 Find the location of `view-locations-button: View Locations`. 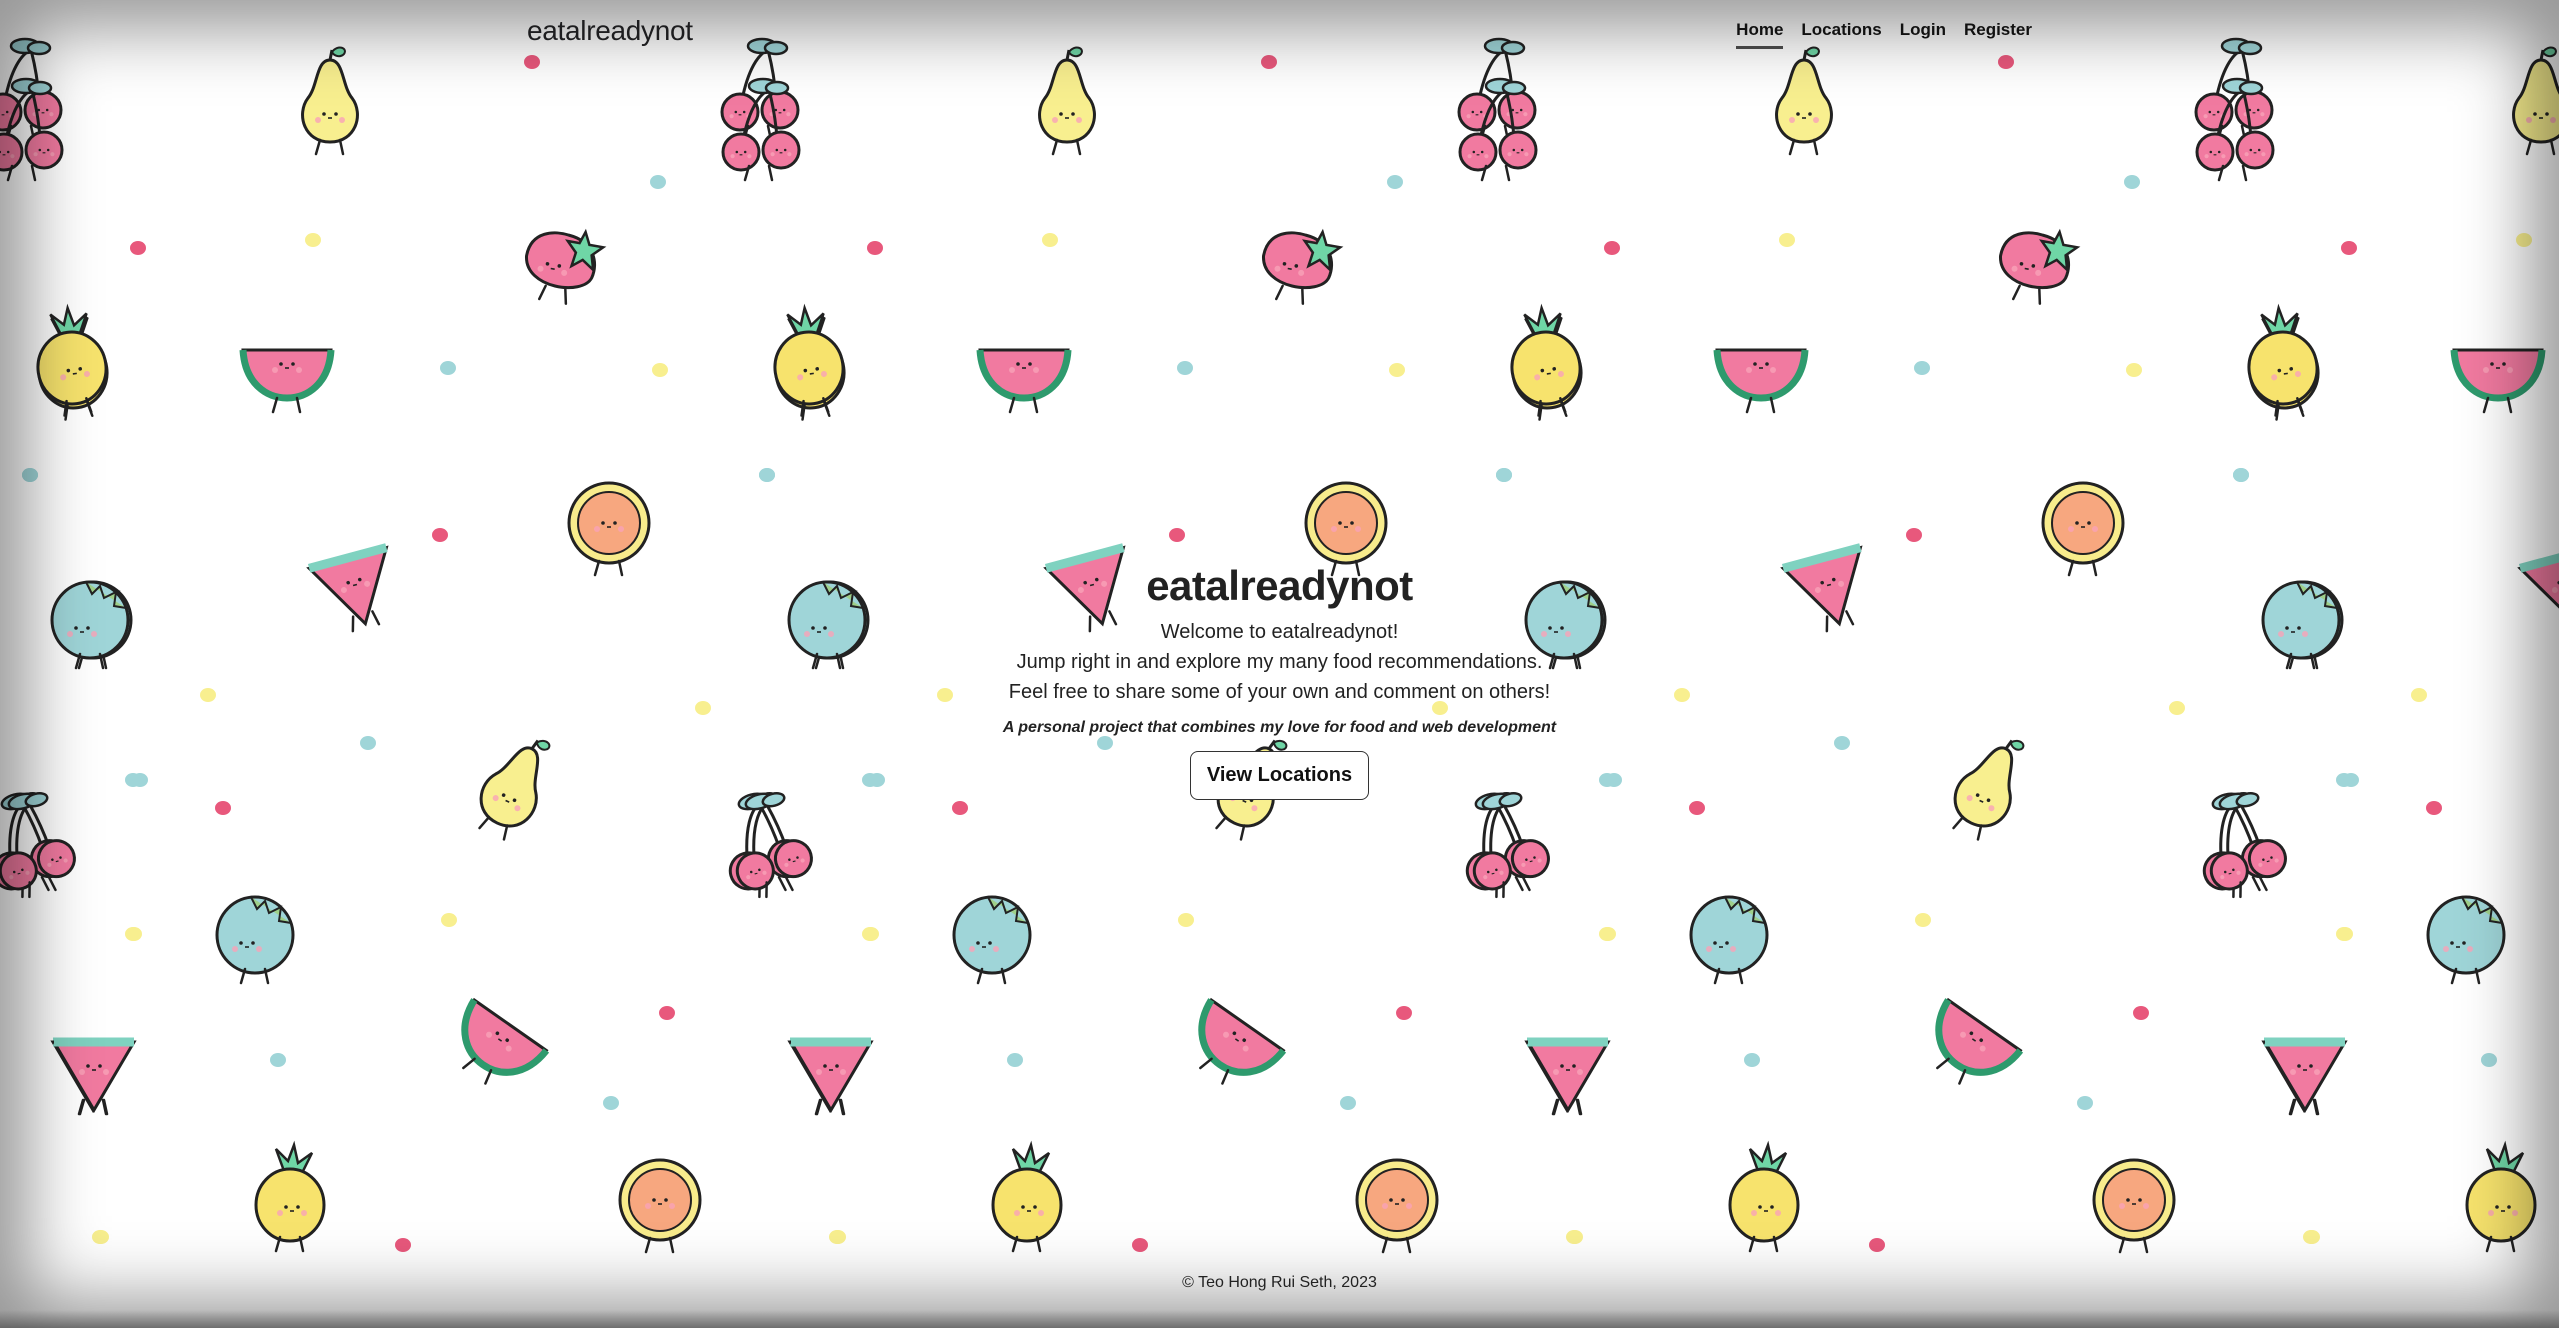

view-locations-button: View Locations is located at coordinates (1279, 775).